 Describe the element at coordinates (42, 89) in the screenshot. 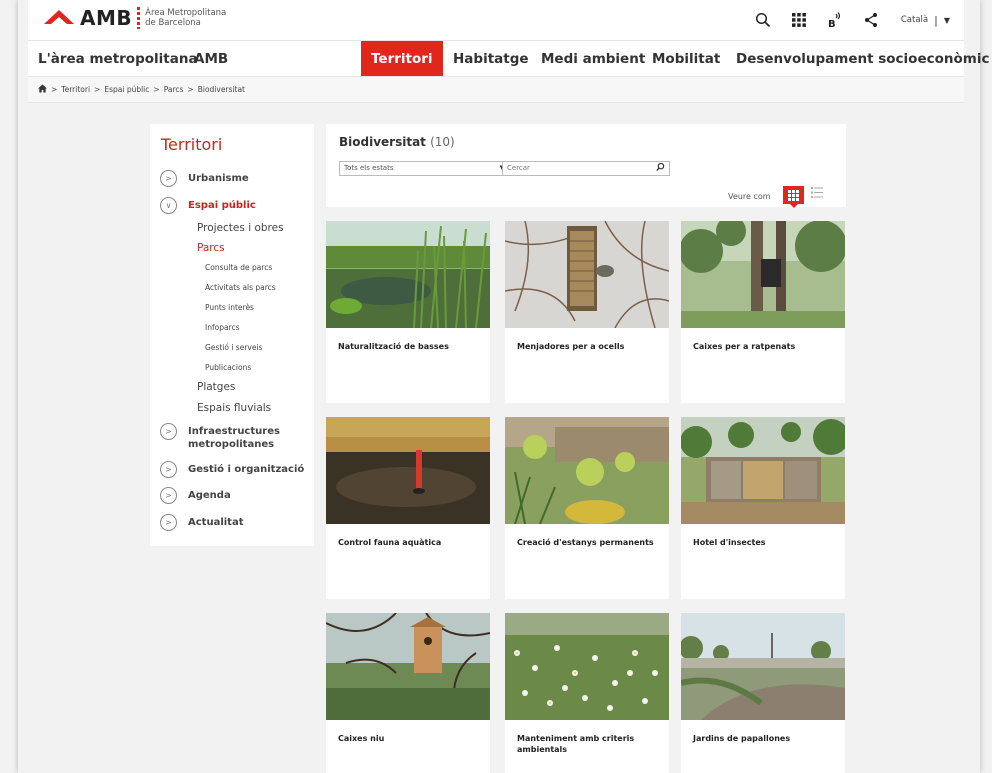

I see `home-icon` at that location.